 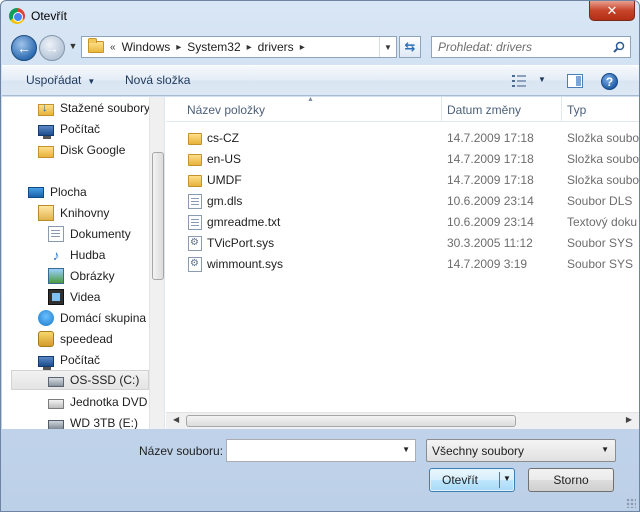 I want to click on filename-combobox: ▼, so click(x=321, y=450).